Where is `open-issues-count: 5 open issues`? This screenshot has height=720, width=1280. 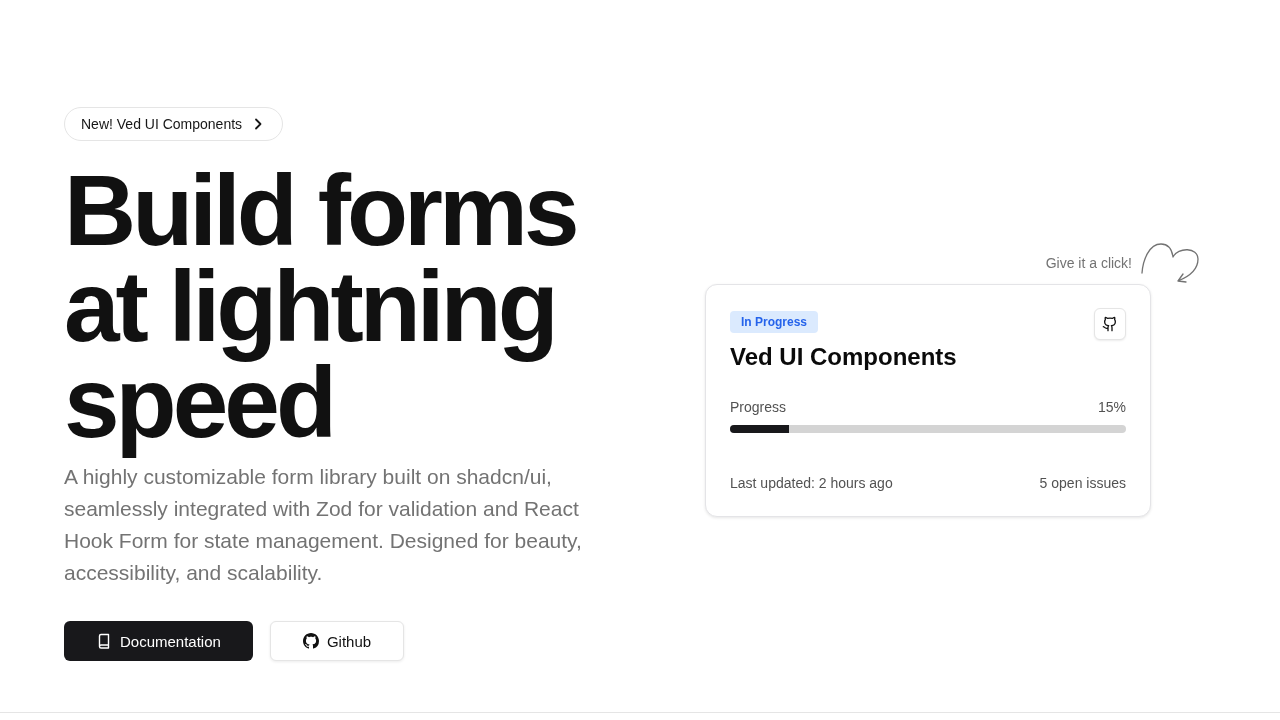 open-issues-count: 5 open issues is located at coordinates (1082, 483).